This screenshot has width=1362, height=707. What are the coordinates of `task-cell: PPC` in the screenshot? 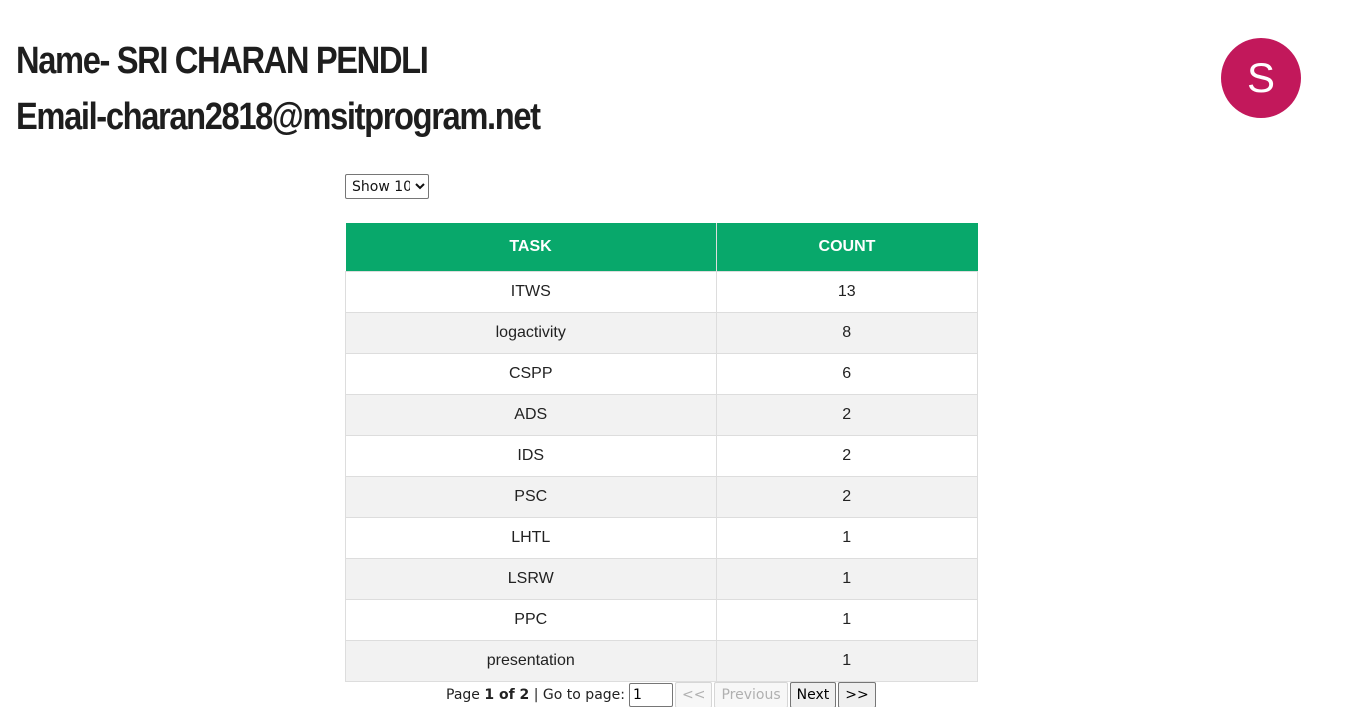 It's located at (531, 620).